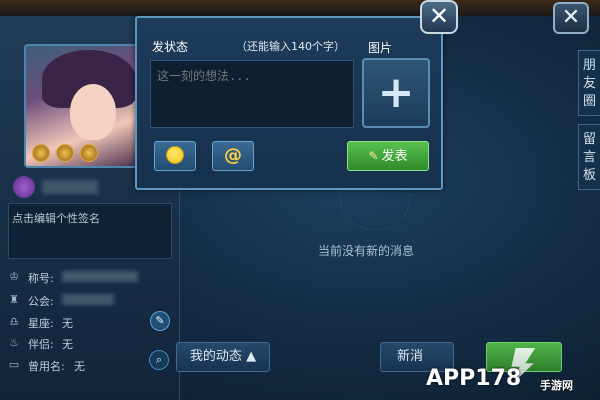  Describe the element at coordinates (160, 321) in the screenshot. I see `edit-pencil-icon: ✎` at that location.